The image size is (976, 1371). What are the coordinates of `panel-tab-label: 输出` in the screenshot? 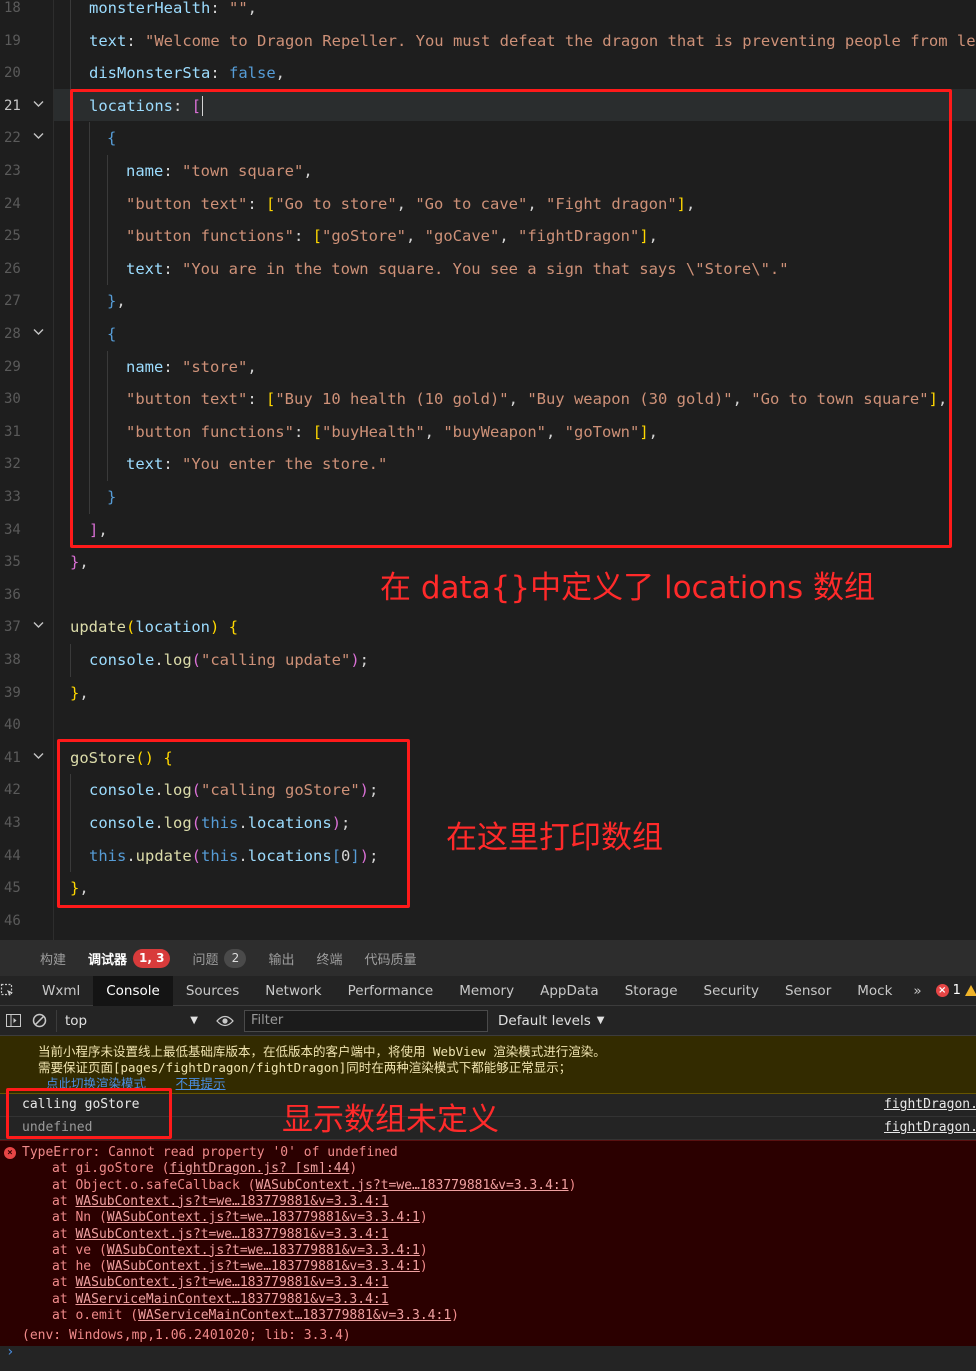 It's located at (281, 960).